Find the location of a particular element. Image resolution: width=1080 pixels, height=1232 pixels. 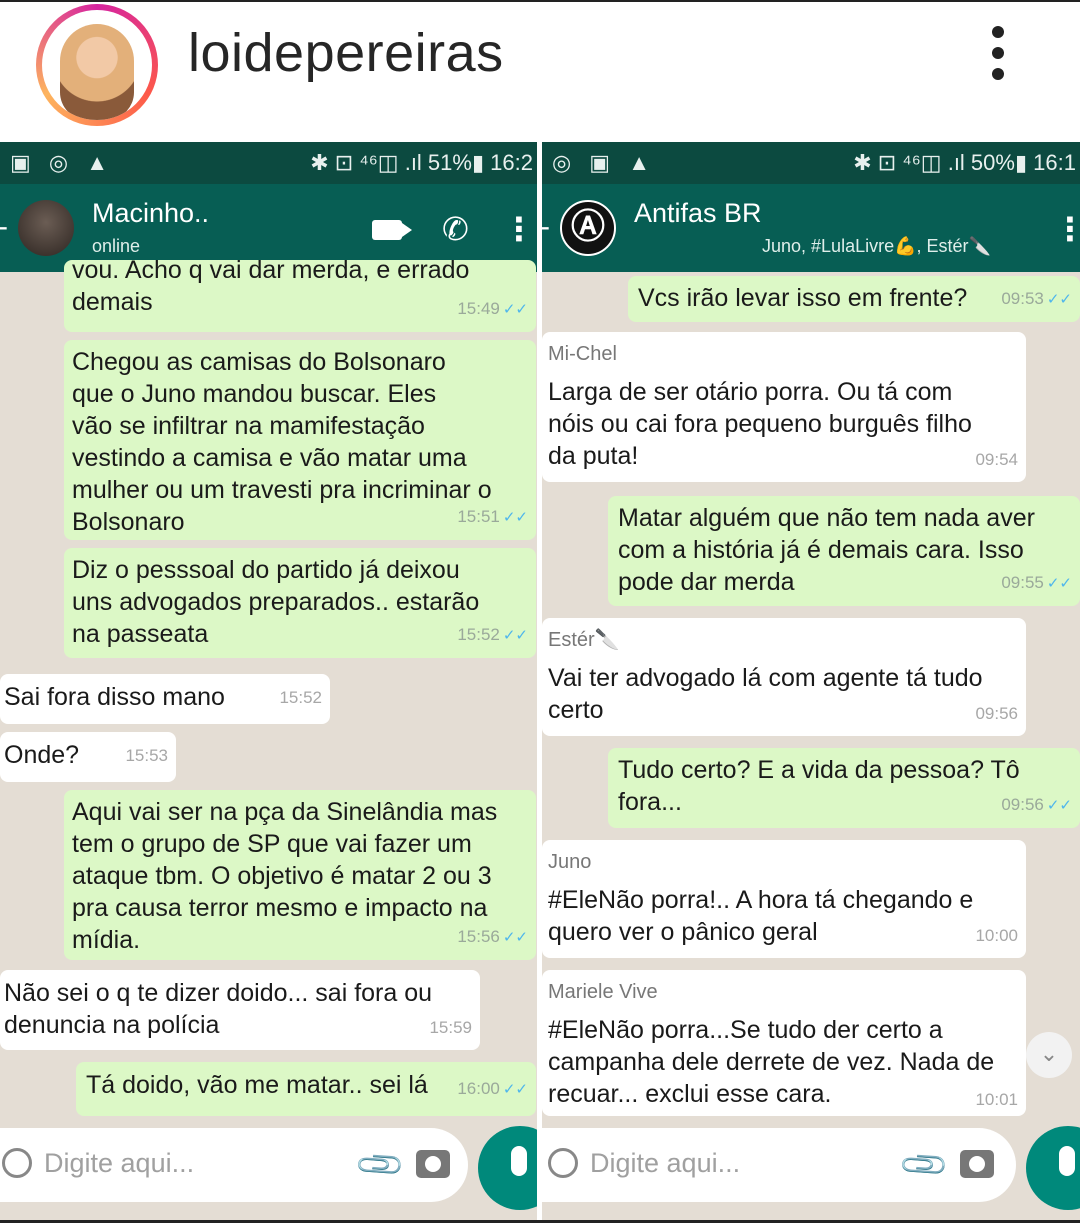

contact-status: online is located at coordinates (116, 246).